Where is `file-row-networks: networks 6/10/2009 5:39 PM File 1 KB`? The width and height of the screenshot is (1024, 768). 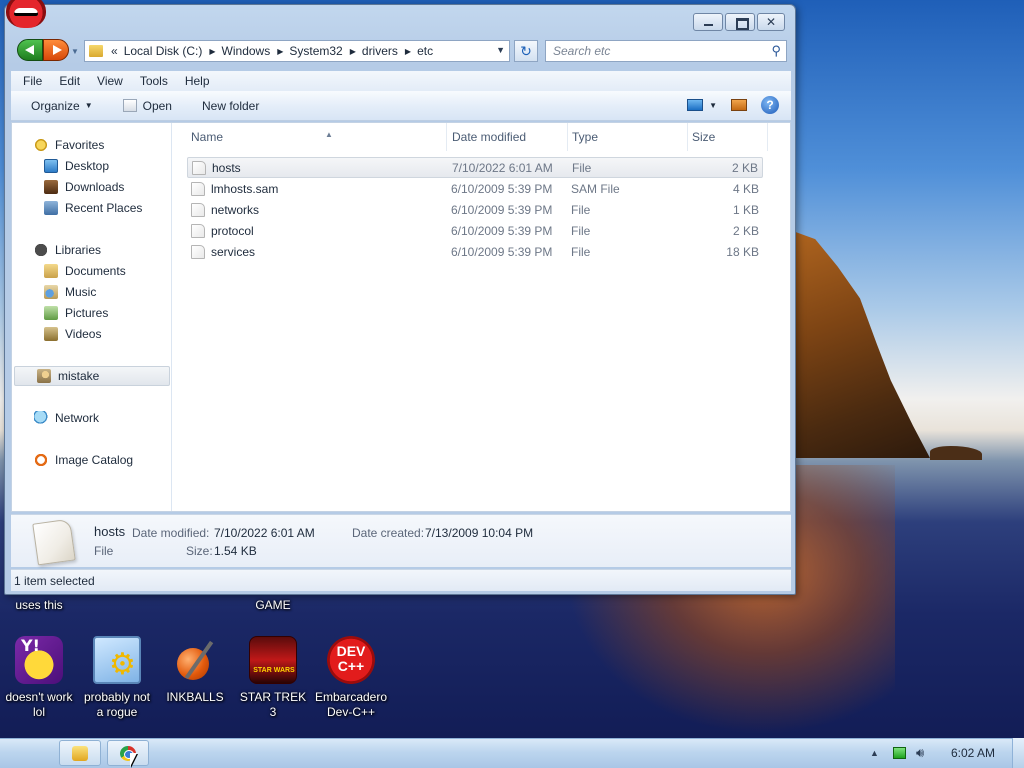 file-row-networks: networks 6/10/2009 5:39 PM File 1 KB is located at coordinates (475, 209).